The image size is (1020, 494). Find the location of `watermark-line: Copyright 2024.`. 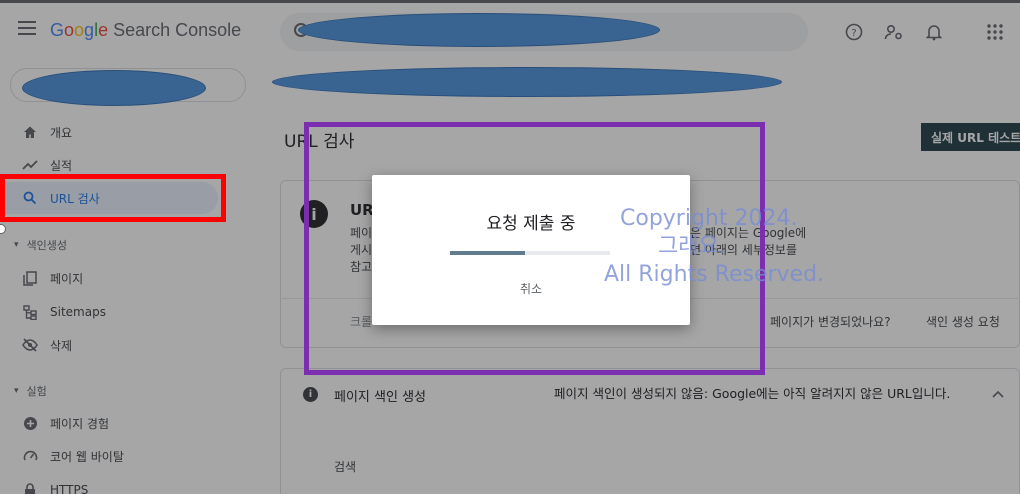

watermark-line: Copyright 2024. is located at coordinates (709, 218).